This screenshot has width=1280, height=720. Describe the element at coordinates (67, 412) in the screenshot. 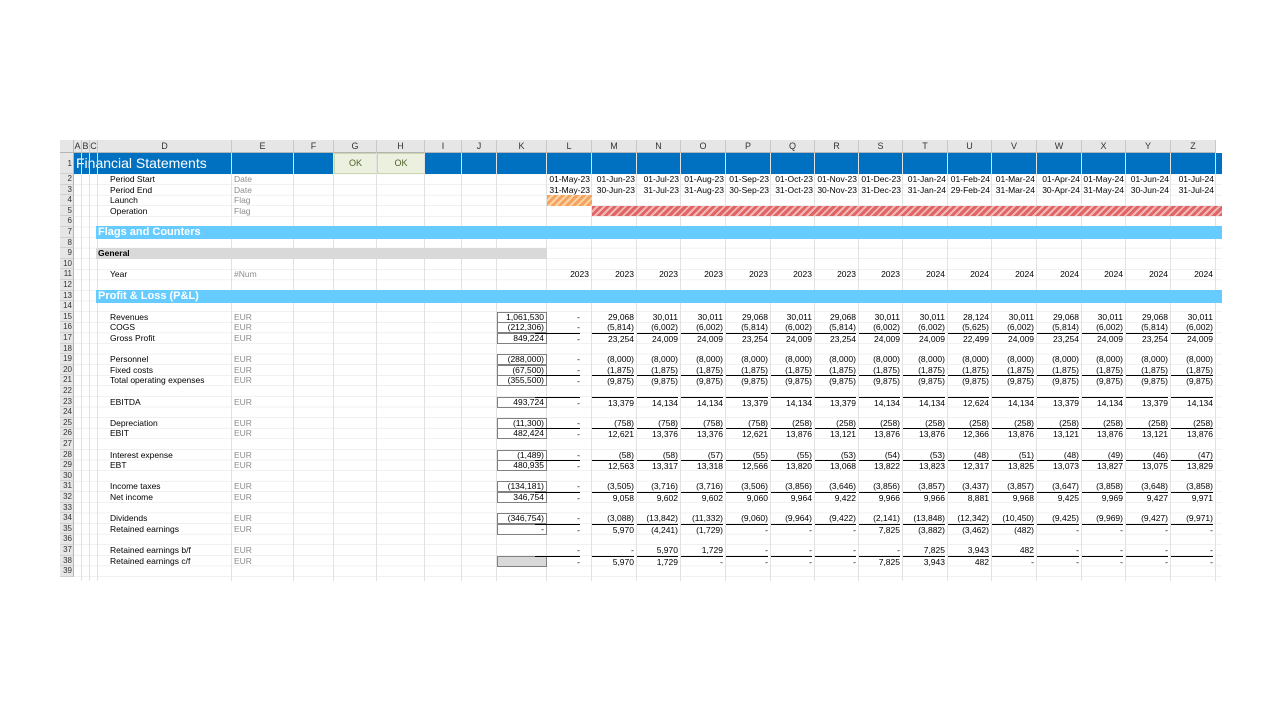

I see `row-header: 24` at that location.